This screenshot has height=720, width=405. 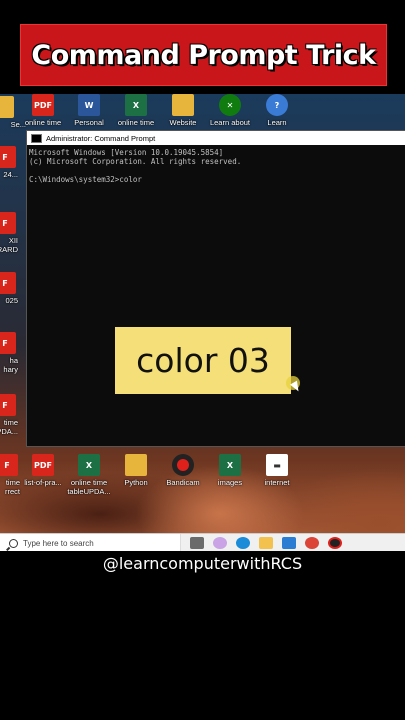 I want to click on desktop-icon-left-2: F 025, so click(x=9, y=288).